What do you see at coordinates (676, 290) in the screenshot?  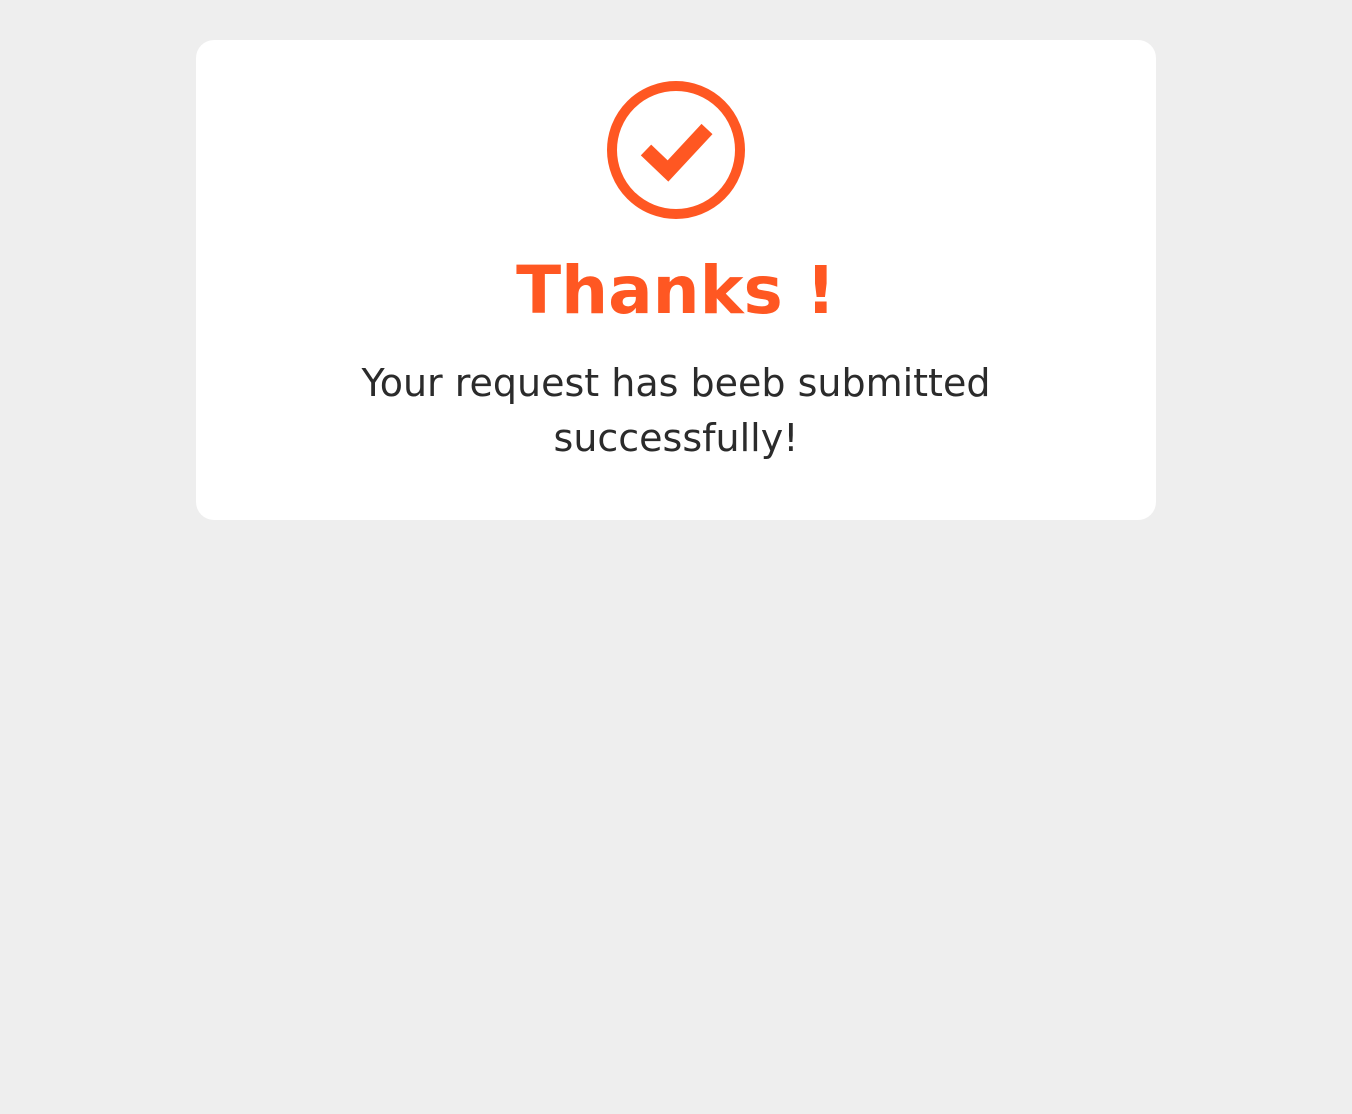 I see `confirmation-title: Thanks !` at bounding box center [676, 290].